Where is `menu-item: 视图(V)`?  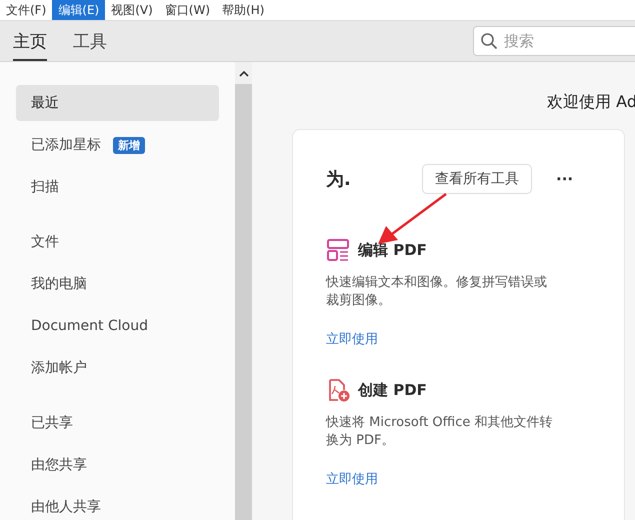
menu-item: 视图(V) is located at coordinates (132, 10).